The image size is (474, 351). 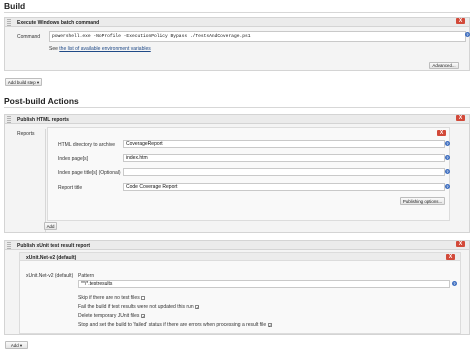 I want to click on delete-report-button: X, so click(x=441, y=133).